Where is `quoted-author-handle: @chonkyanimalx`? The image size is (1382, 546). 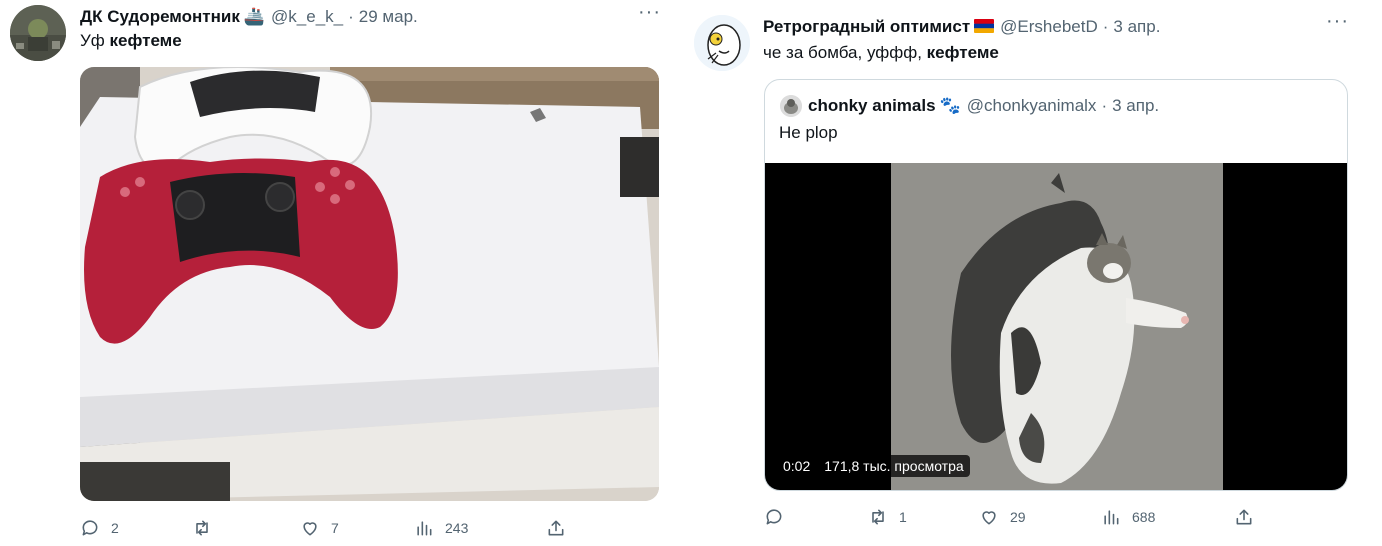
quoted-author-handle: @chonkyanimalx is located at coordinates (1032, 106).